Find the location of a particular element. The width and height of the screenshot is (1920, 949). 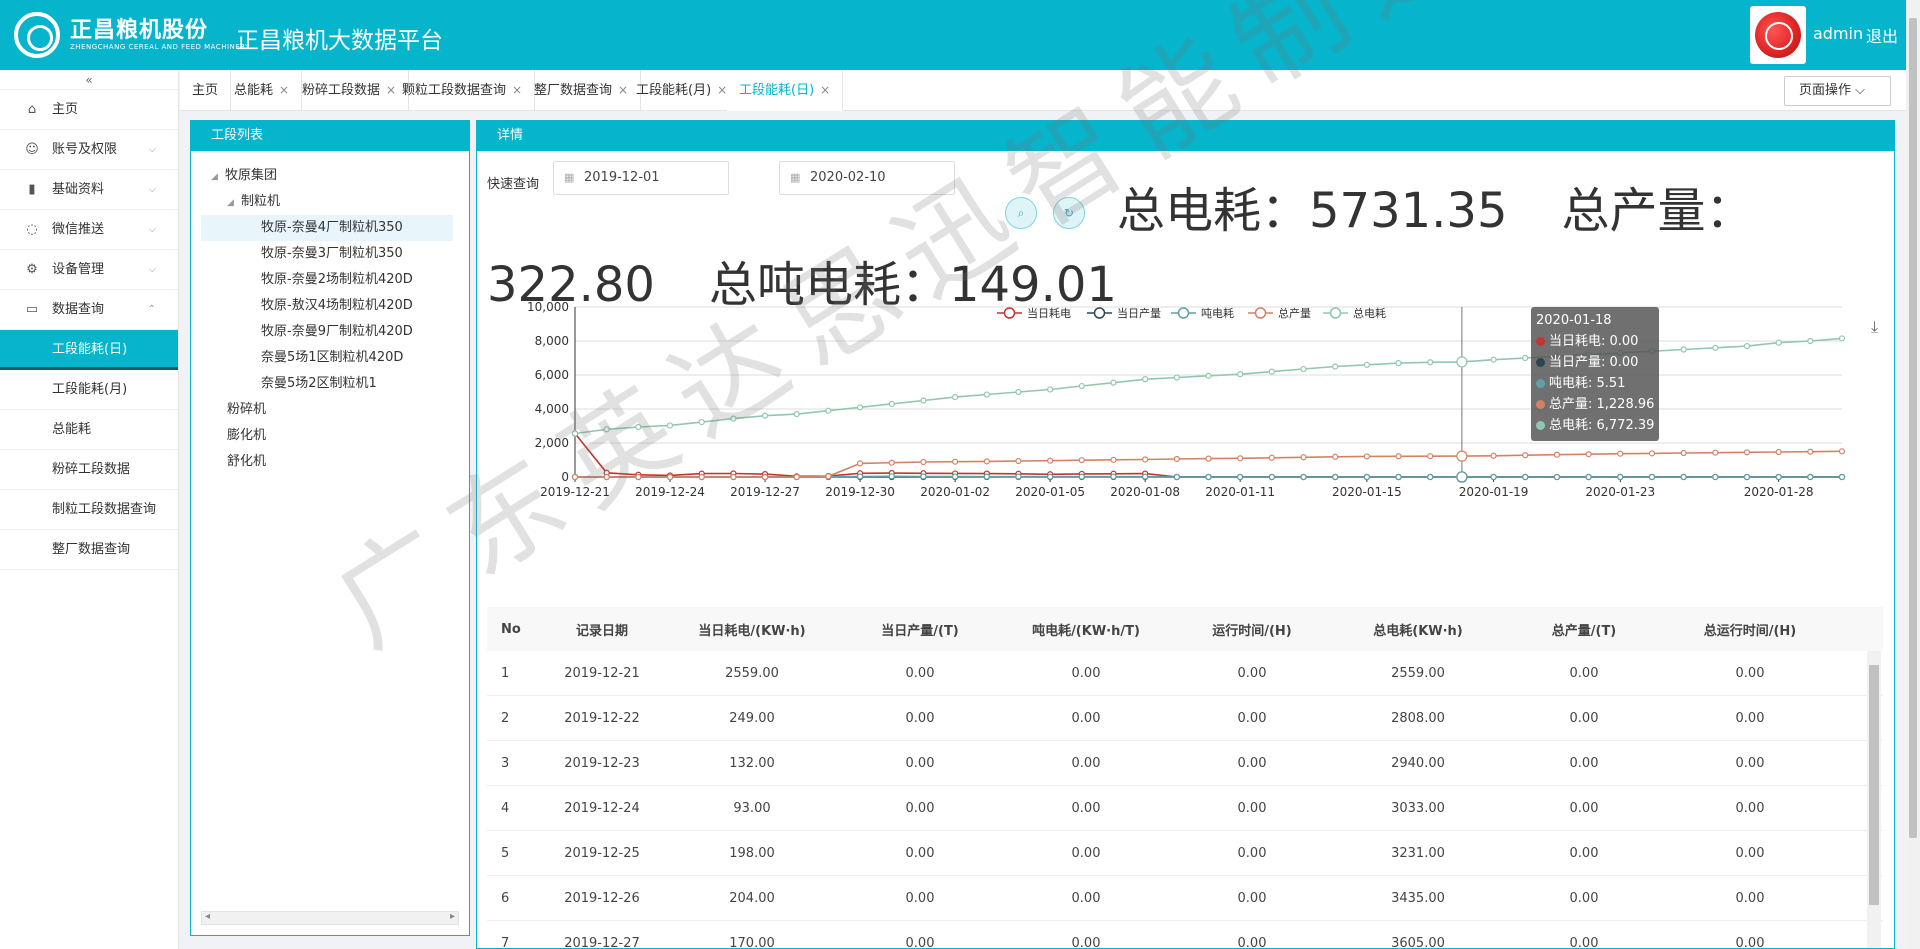

sidebar-item-1: ☺ 账号及权限 ⌵ is located at coordinates (89, 150).